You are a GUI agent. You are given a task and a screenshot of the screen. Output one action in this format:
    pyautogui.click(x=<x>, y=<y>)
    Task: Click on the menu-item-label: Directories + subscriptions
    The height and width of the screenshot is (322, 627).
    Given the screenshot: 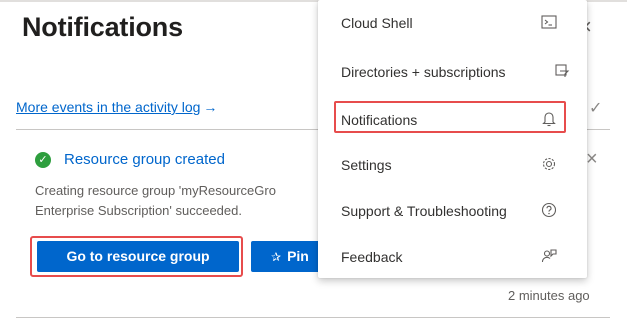 What is the action you would take?
    pyautogui.click(x=423, y=72)
    